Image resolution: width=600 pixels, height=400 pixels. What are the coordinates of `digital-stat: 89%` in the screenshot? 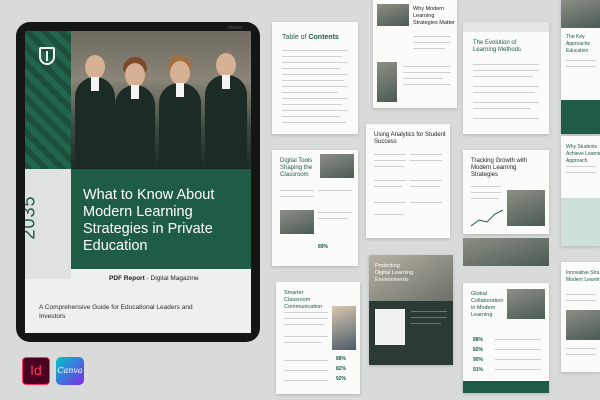 It's located at (323, 247).